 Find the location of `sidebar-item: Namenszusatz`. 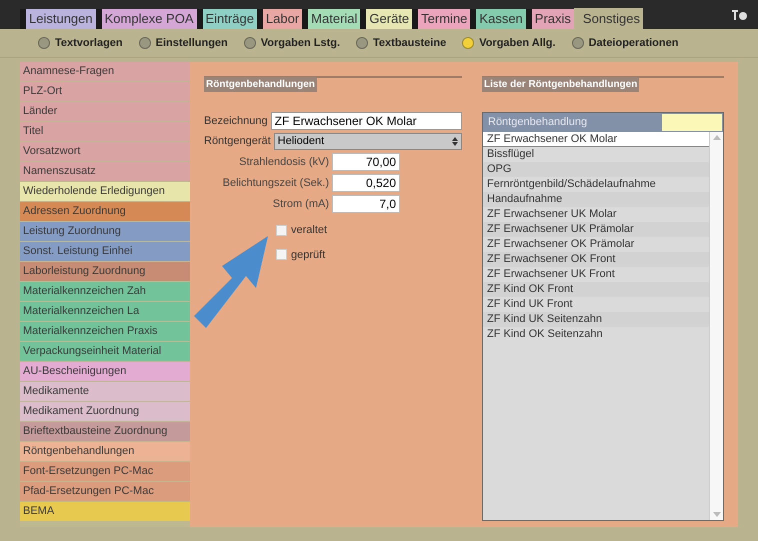

sidebar-item: Namenszusatz is located at coordinates (105, 171).